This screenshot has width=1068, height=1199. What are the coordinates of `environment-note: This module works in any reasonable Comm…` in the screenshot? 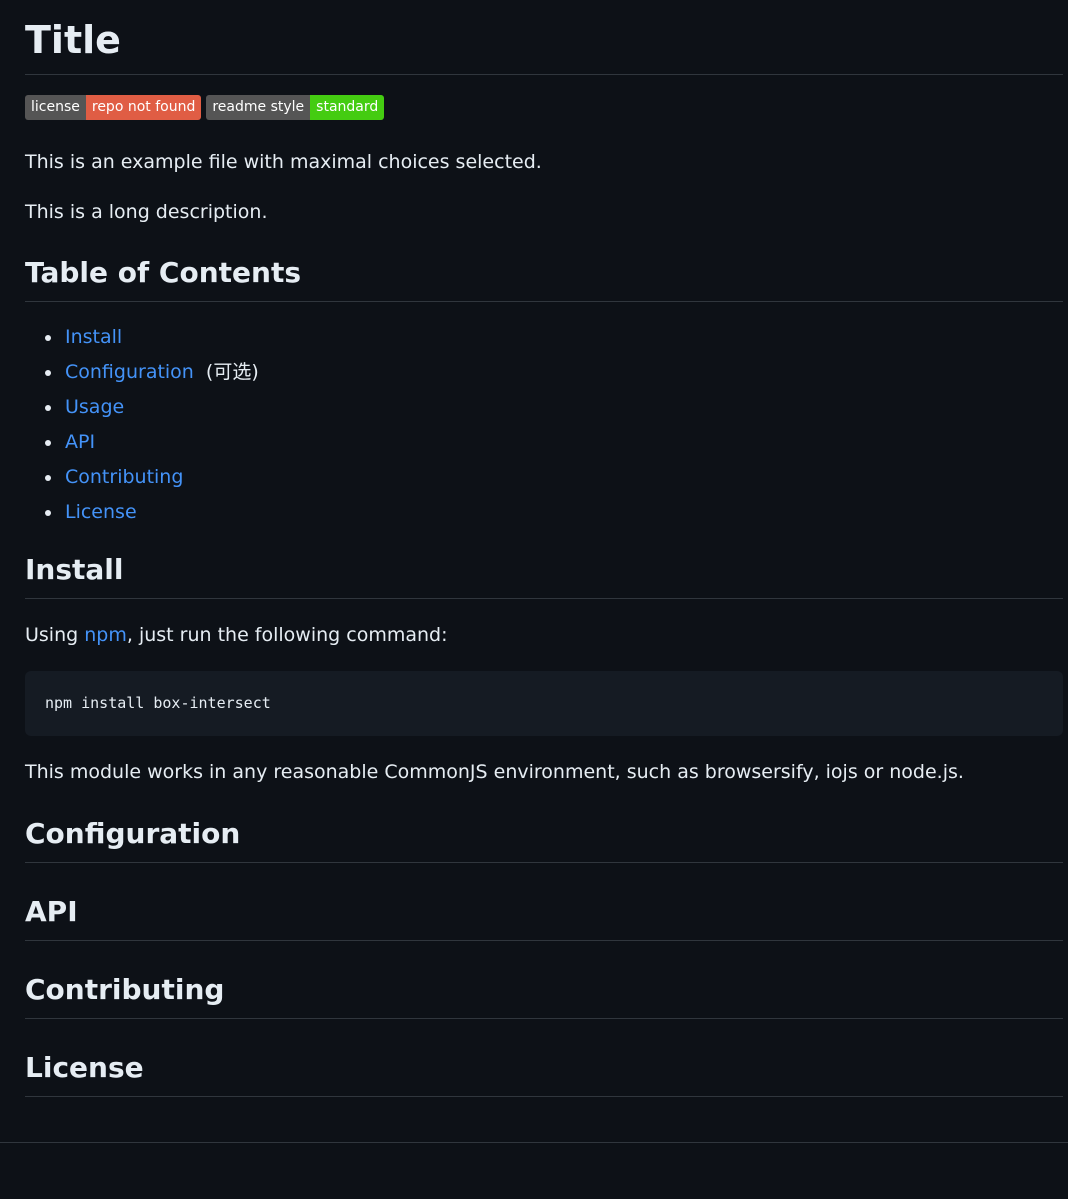 It's located at (494, 772).